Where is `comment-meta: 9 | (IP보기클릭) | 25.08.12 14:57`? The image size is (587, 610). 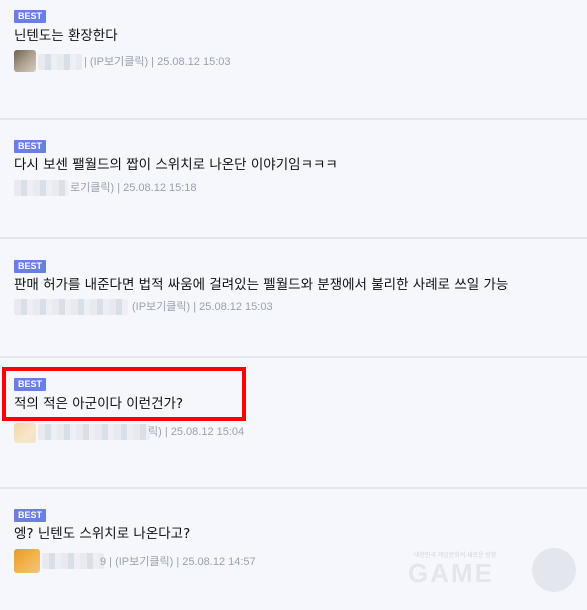
comment-meta: 9 | (IP보기클릭) | 25.08.12 14:57 is located at coordinates (178, 562).